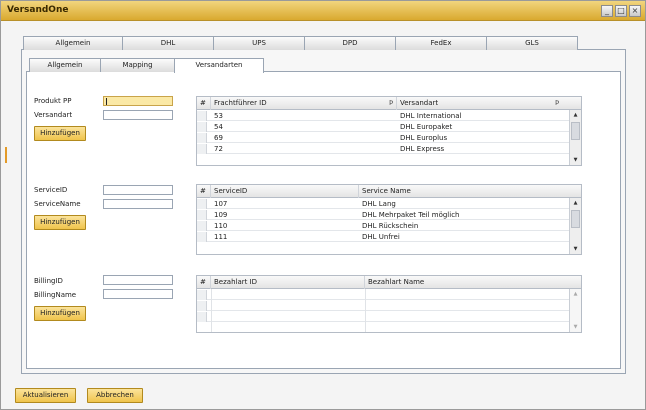 This screenshot has height=410, width=646. Describe the element at coordinates (138, 280) in the screenshot. I see `billing-id-input` at that location.